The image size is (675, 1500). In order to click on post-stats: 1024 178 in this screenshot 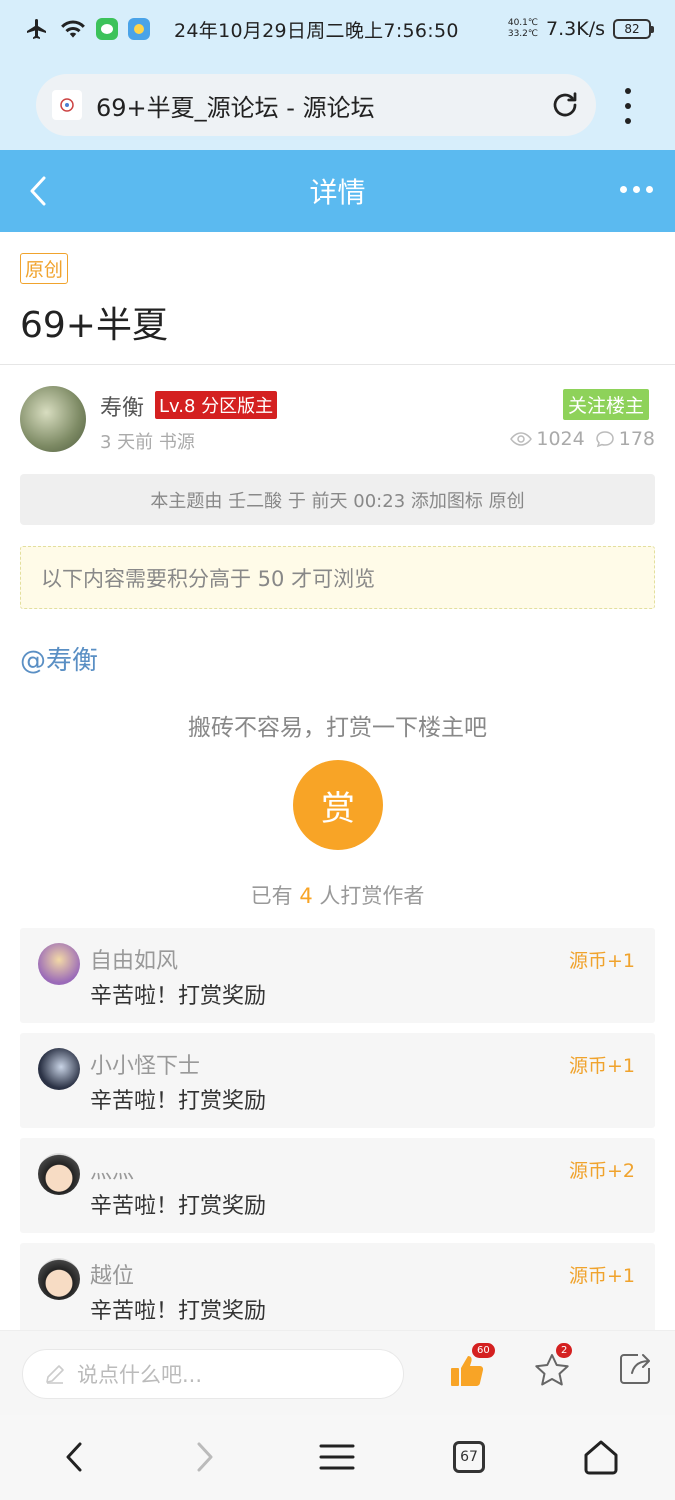, I will do `click(582, 439)`.